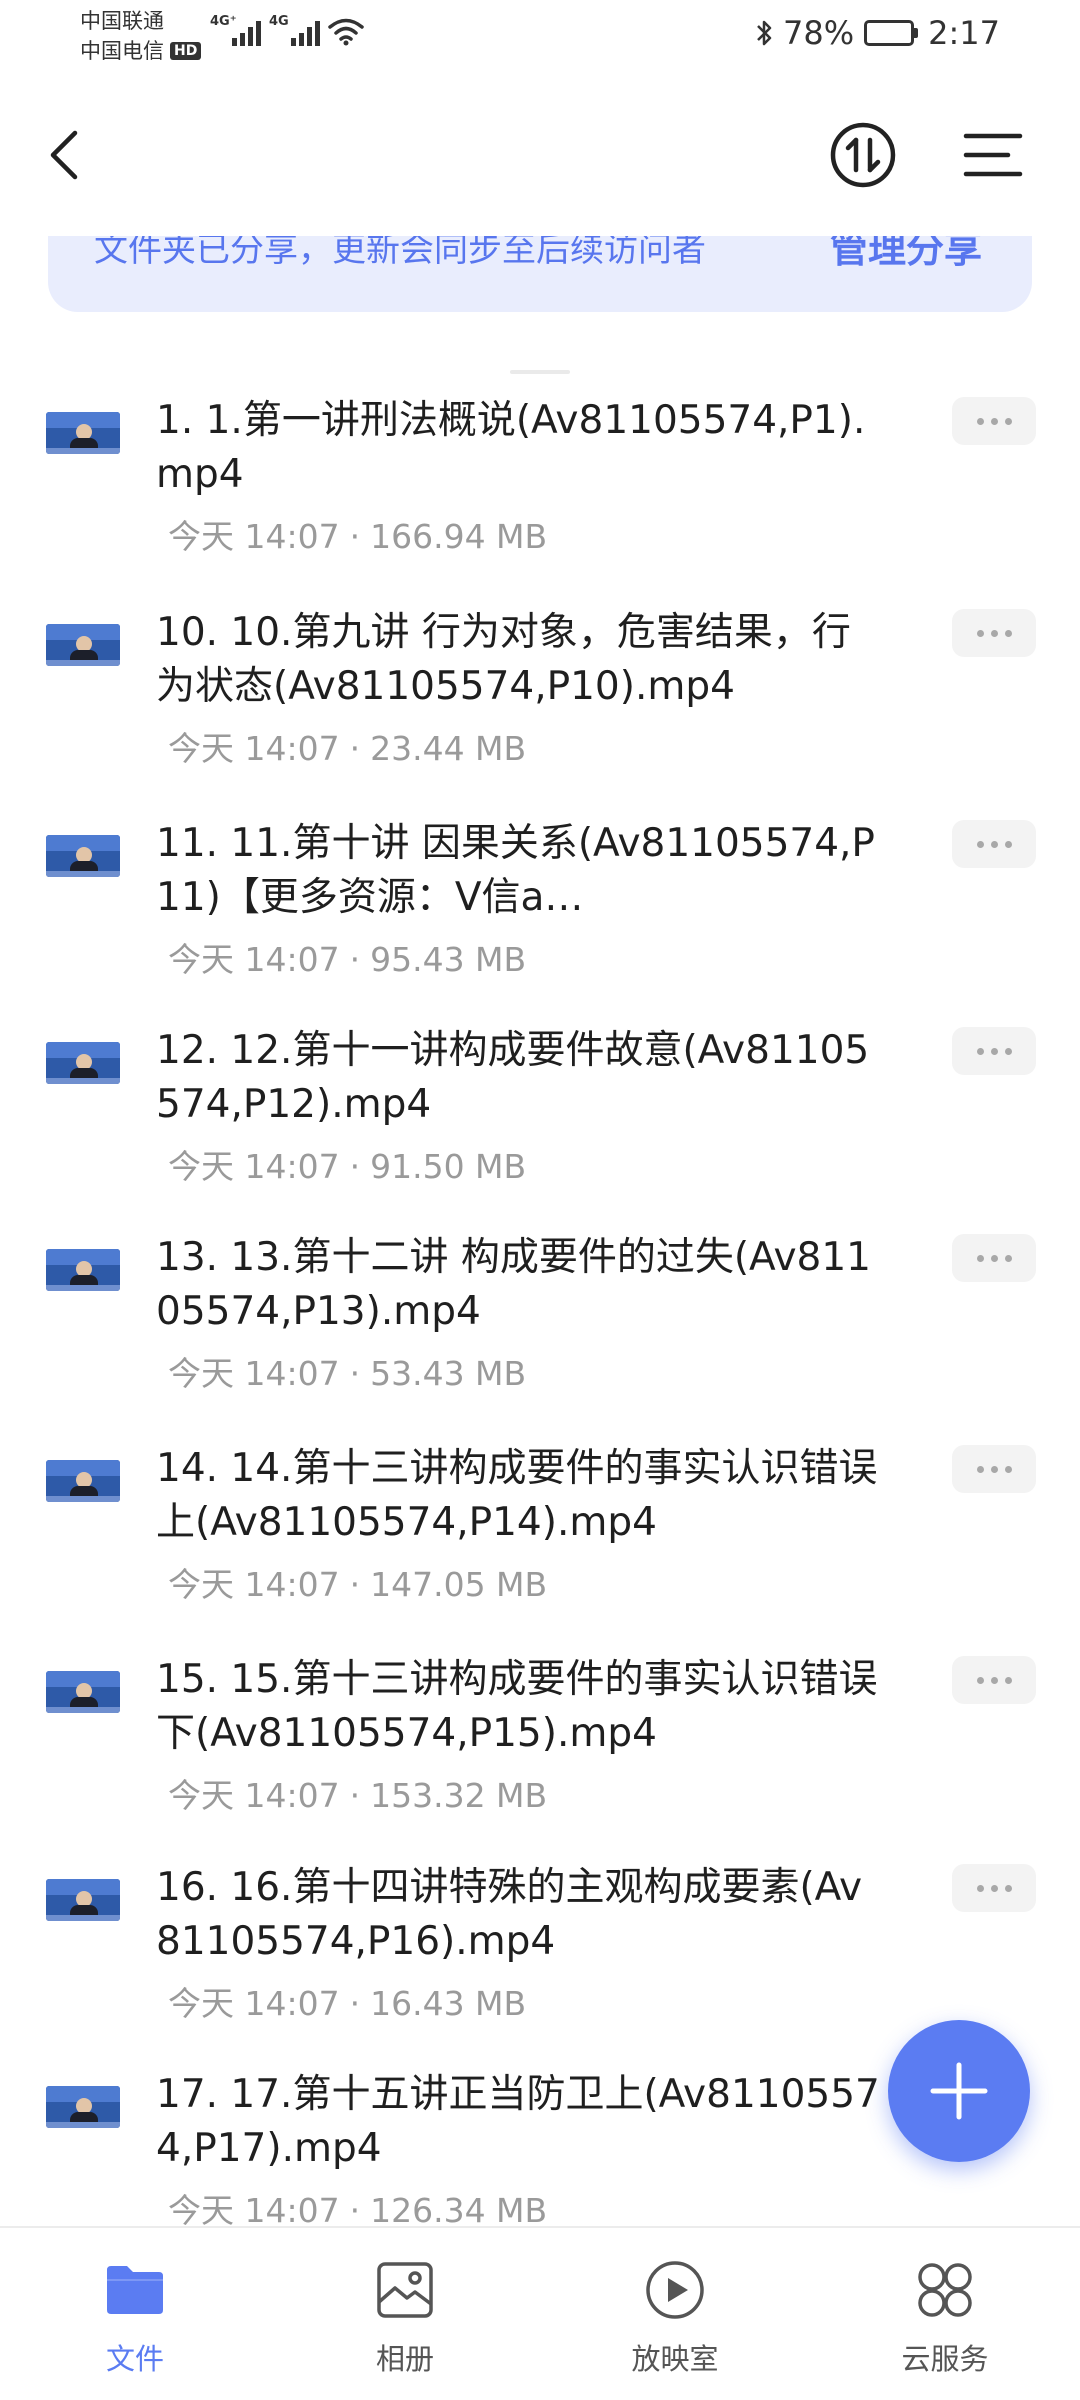  Describe the element at coordinates (459, 1584) in the screenshot. I see `file-size: 147.05 MB` at that location.